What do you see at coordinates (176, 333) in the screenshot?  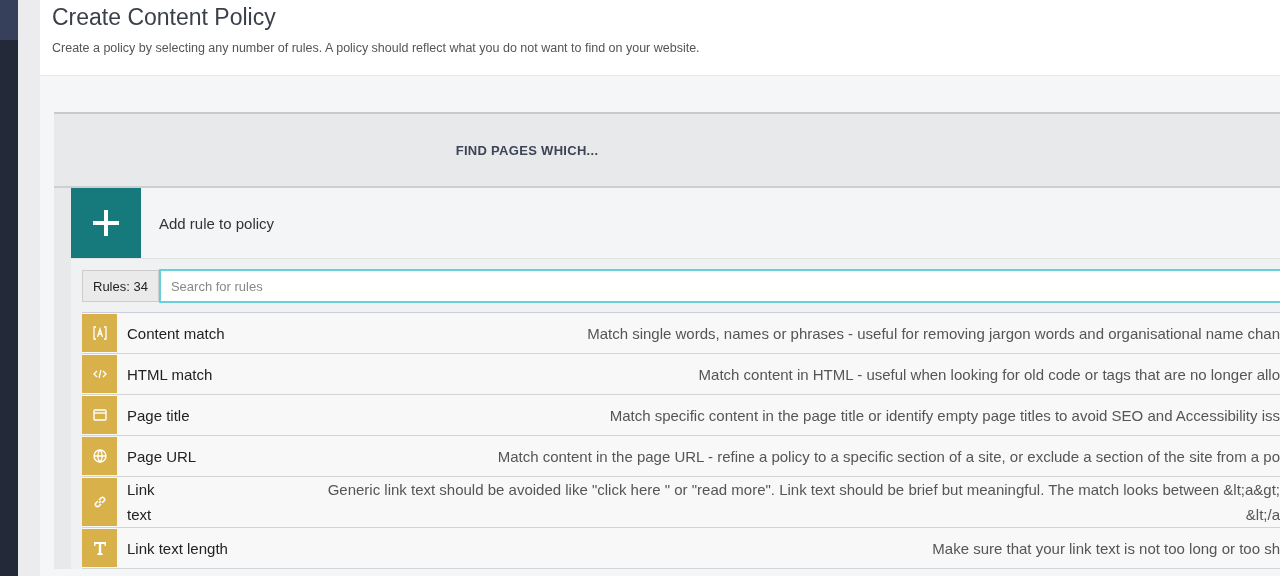 I see `rule-name: Content match` at bounding box center [176, 333].